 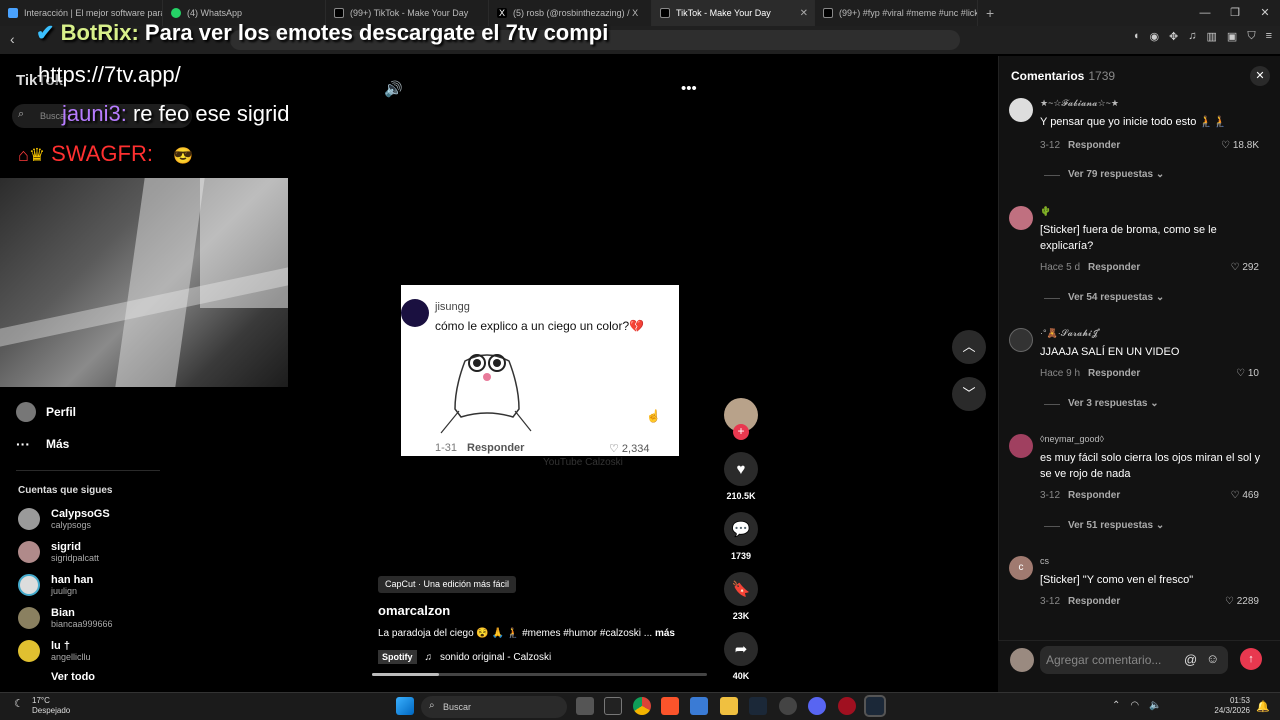 I want to click on spotify-badge: Spotify, so click(x=397, y=657).